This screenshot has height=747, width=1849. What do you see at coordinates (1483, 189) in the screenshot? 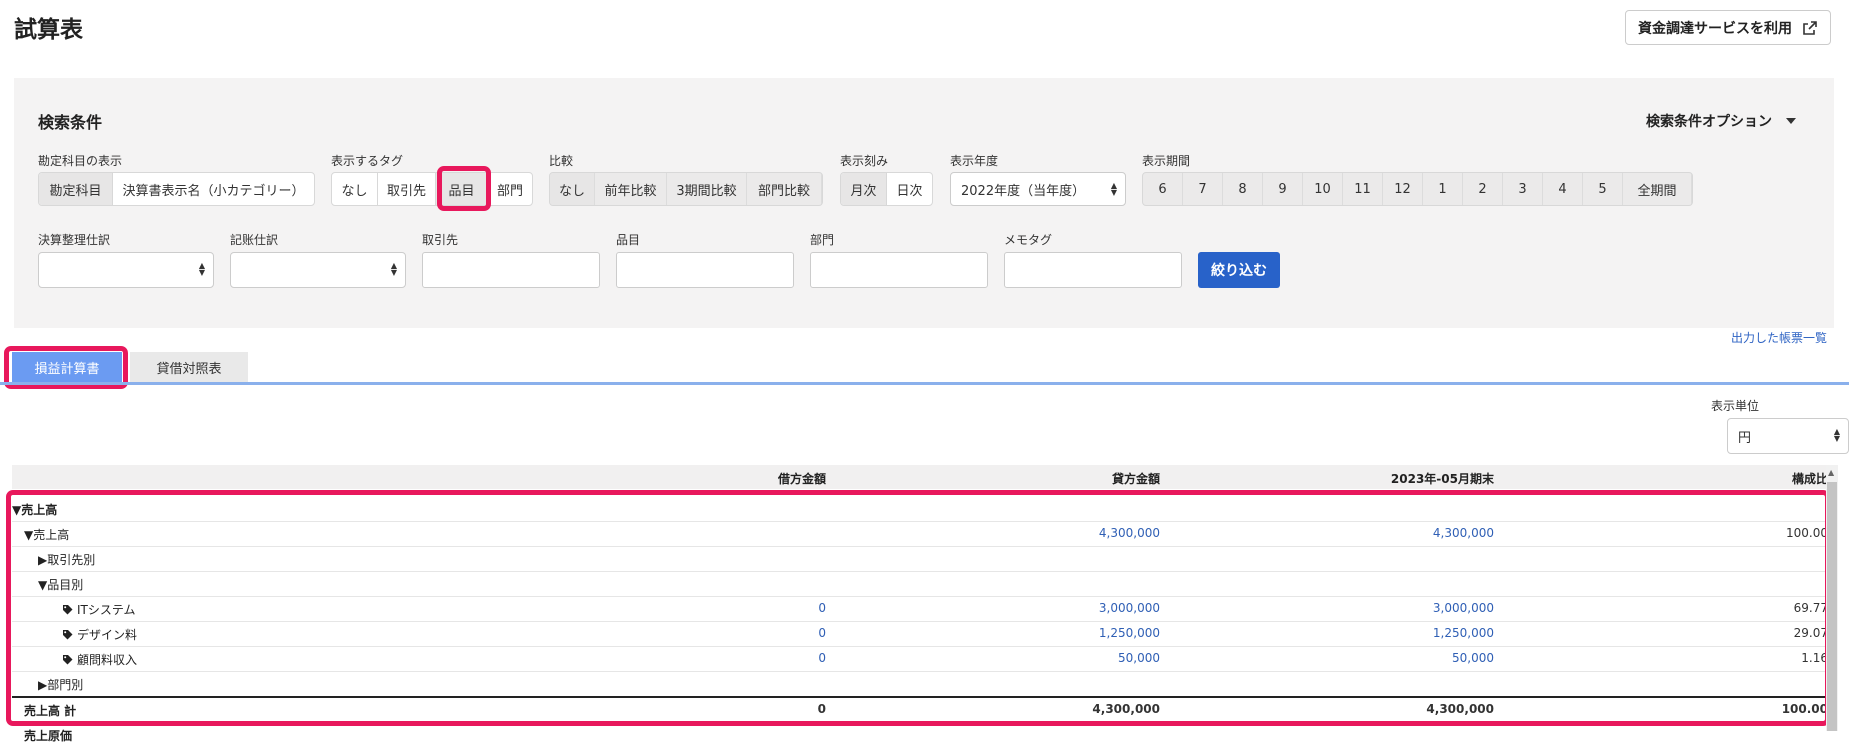
I see `period-option: 2` at bounding box center [1483, 189].